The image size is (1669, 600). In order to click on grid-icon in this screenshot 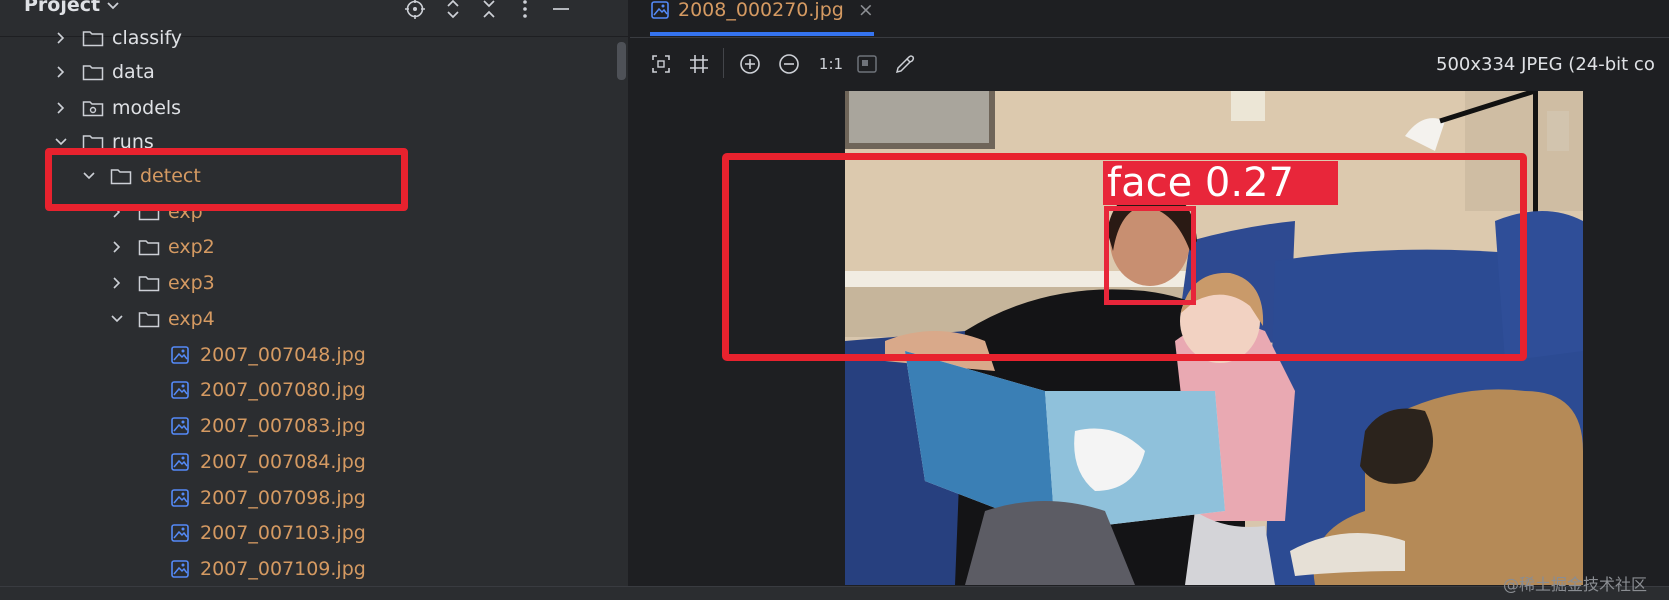, I will do `click(699, 64)`.